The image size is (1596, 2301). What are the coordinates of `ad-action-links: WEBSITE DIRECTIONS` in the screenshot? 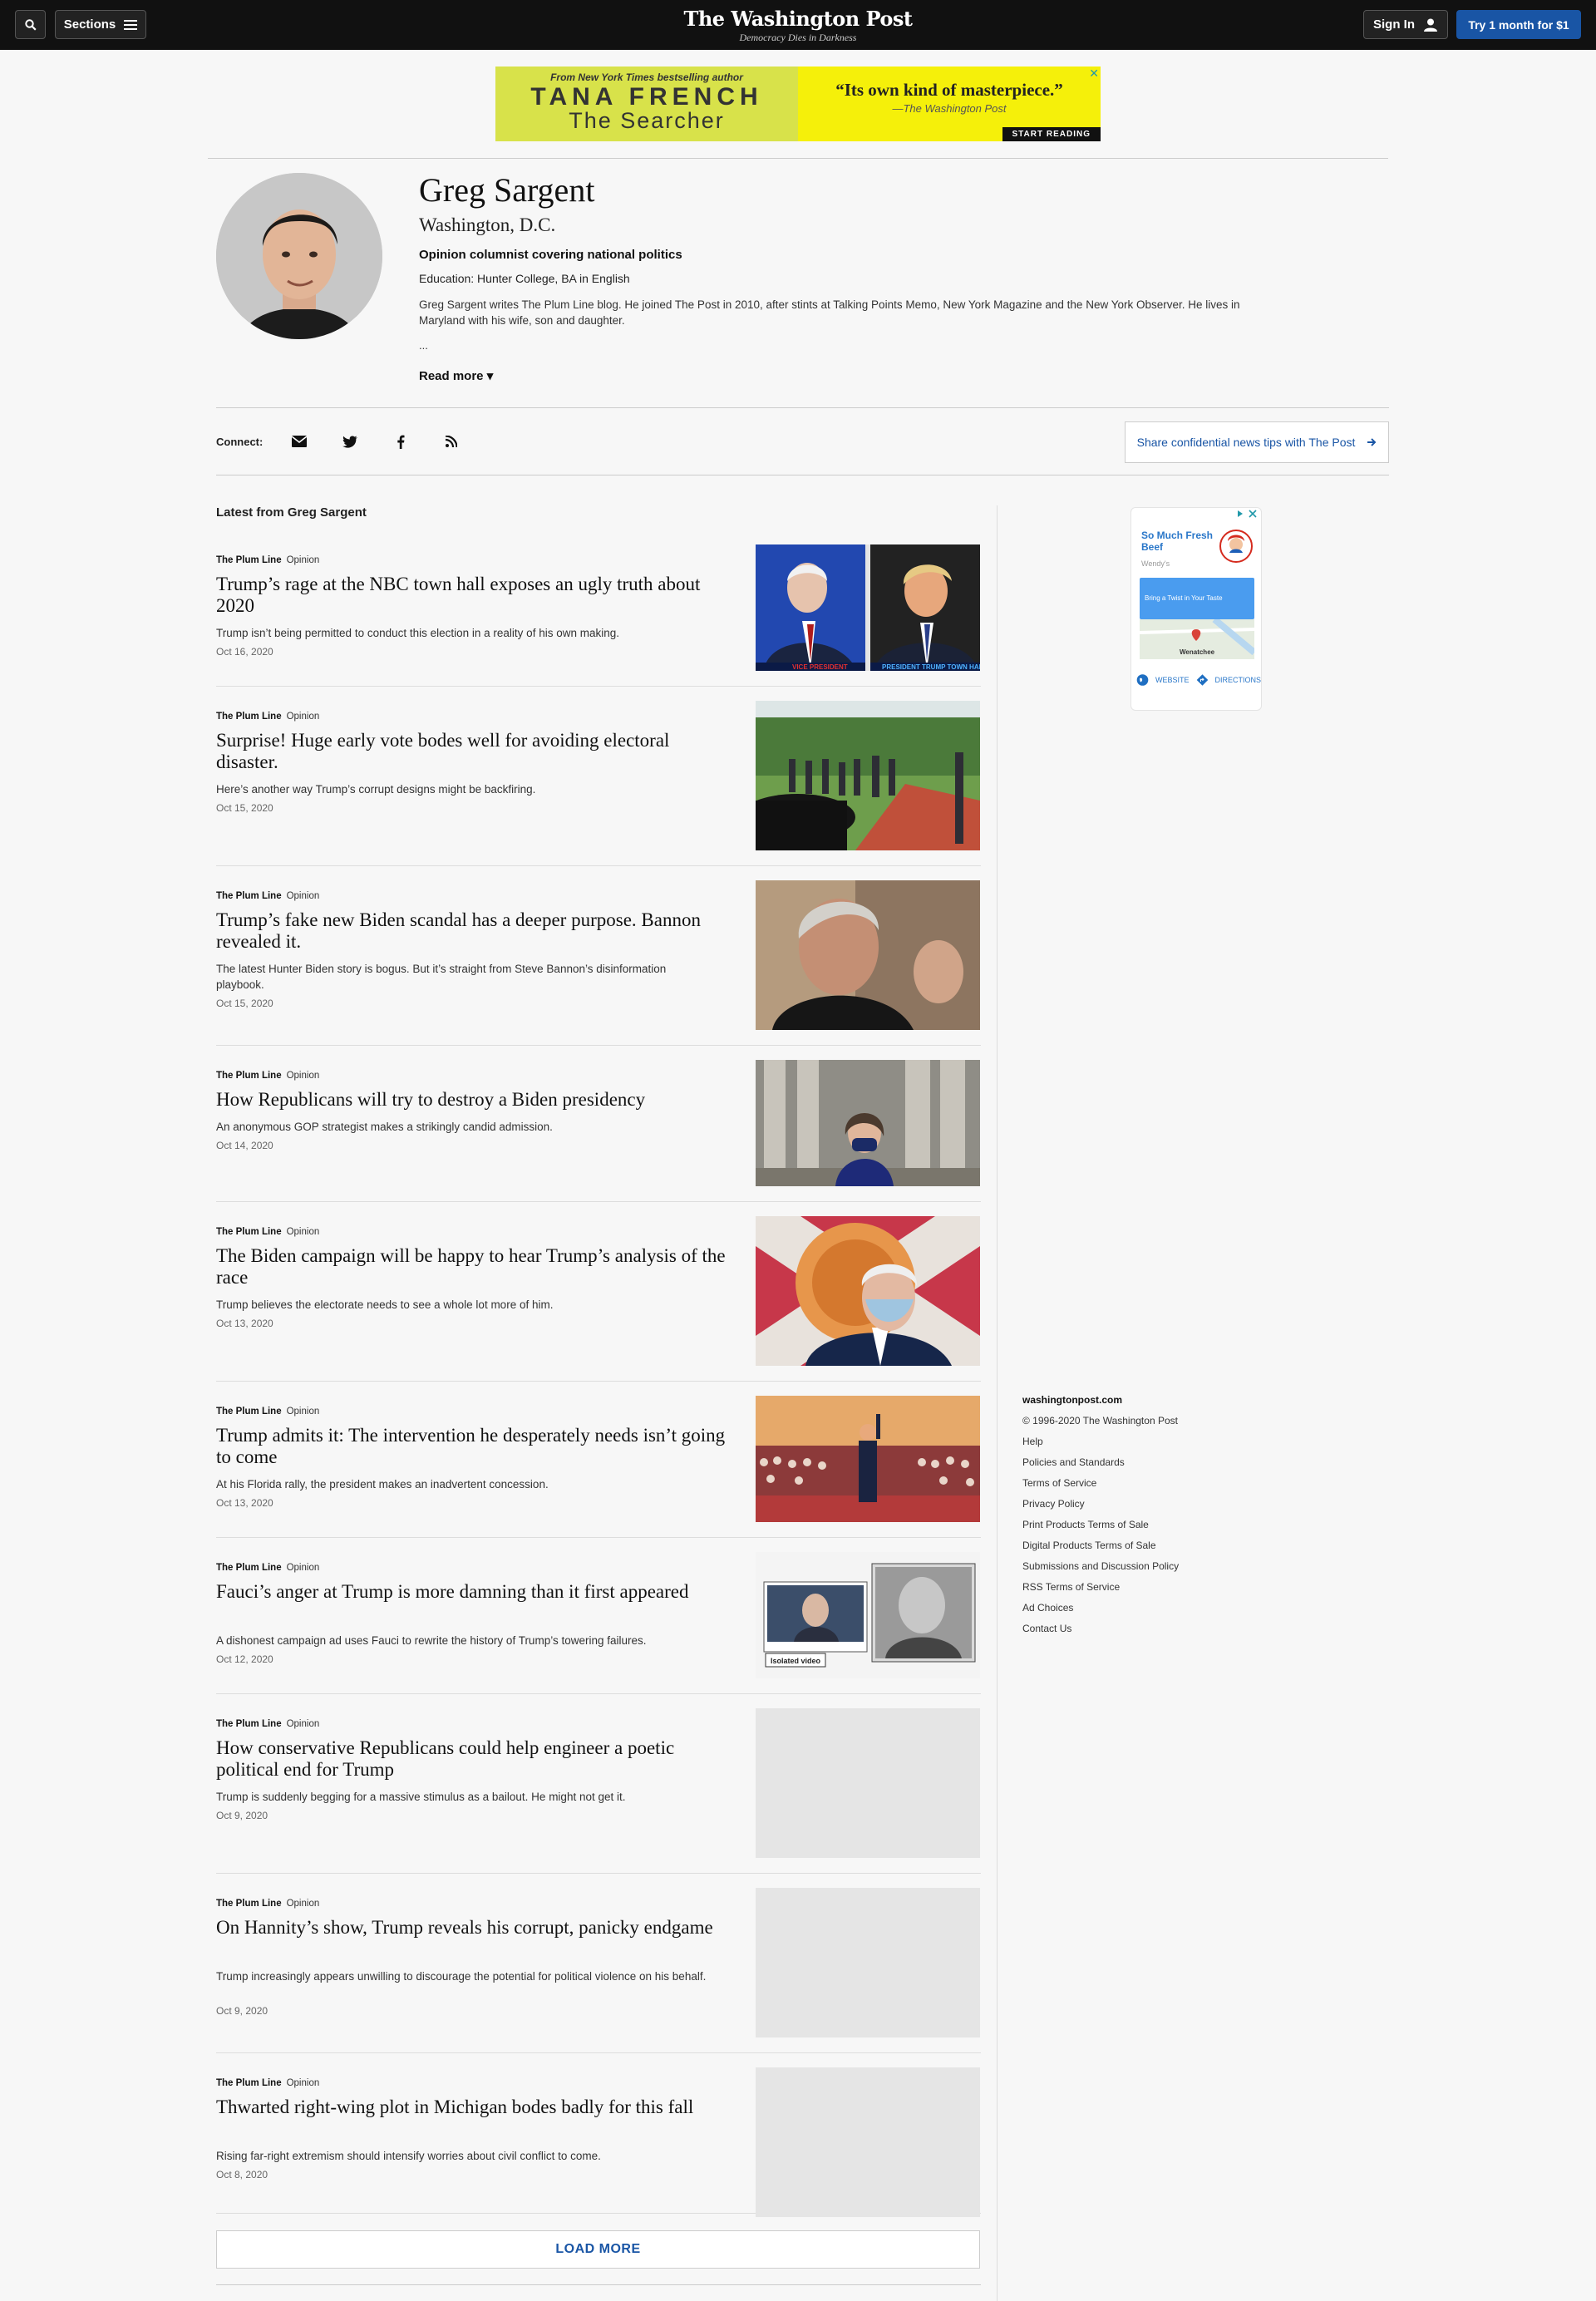 It's located at (1198, 680).